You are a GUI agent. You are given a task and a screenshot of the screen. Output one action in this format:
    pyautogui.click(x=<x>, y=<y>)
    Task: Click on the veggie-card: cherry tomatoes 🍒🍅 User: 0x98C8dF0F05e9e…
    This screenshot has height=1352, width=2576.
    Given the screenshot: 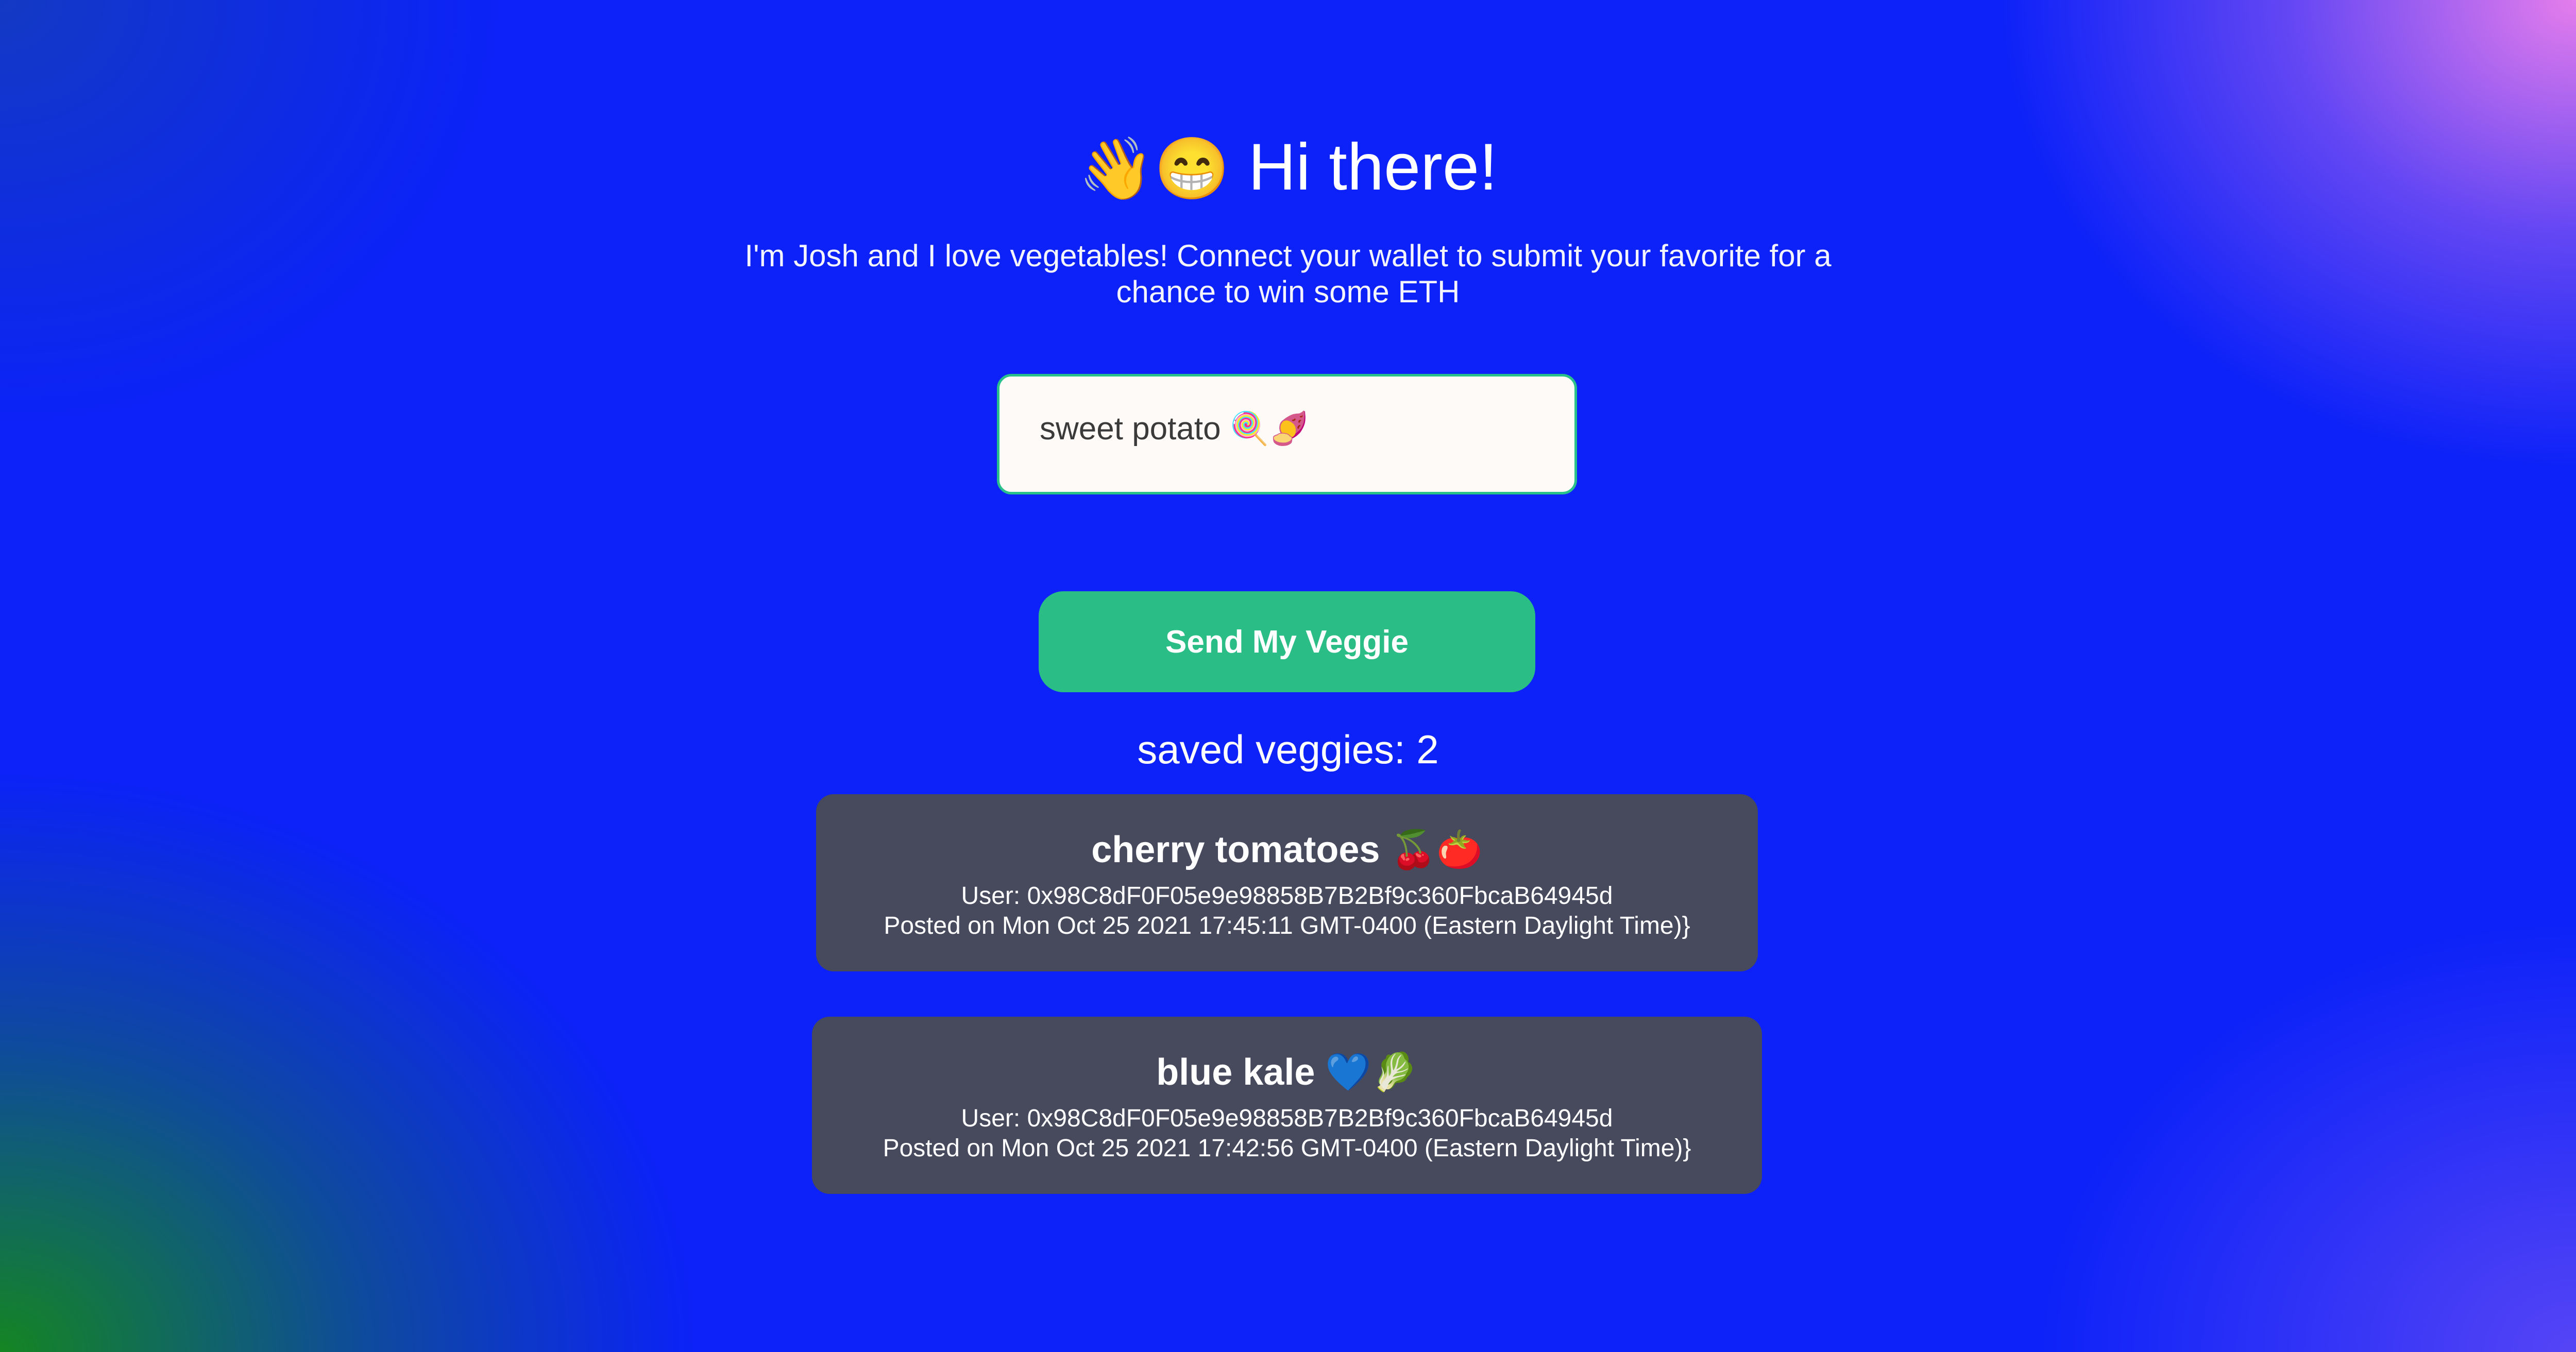 What is the action you would take?
    pyautogui.click(x=1287, y=883)
    